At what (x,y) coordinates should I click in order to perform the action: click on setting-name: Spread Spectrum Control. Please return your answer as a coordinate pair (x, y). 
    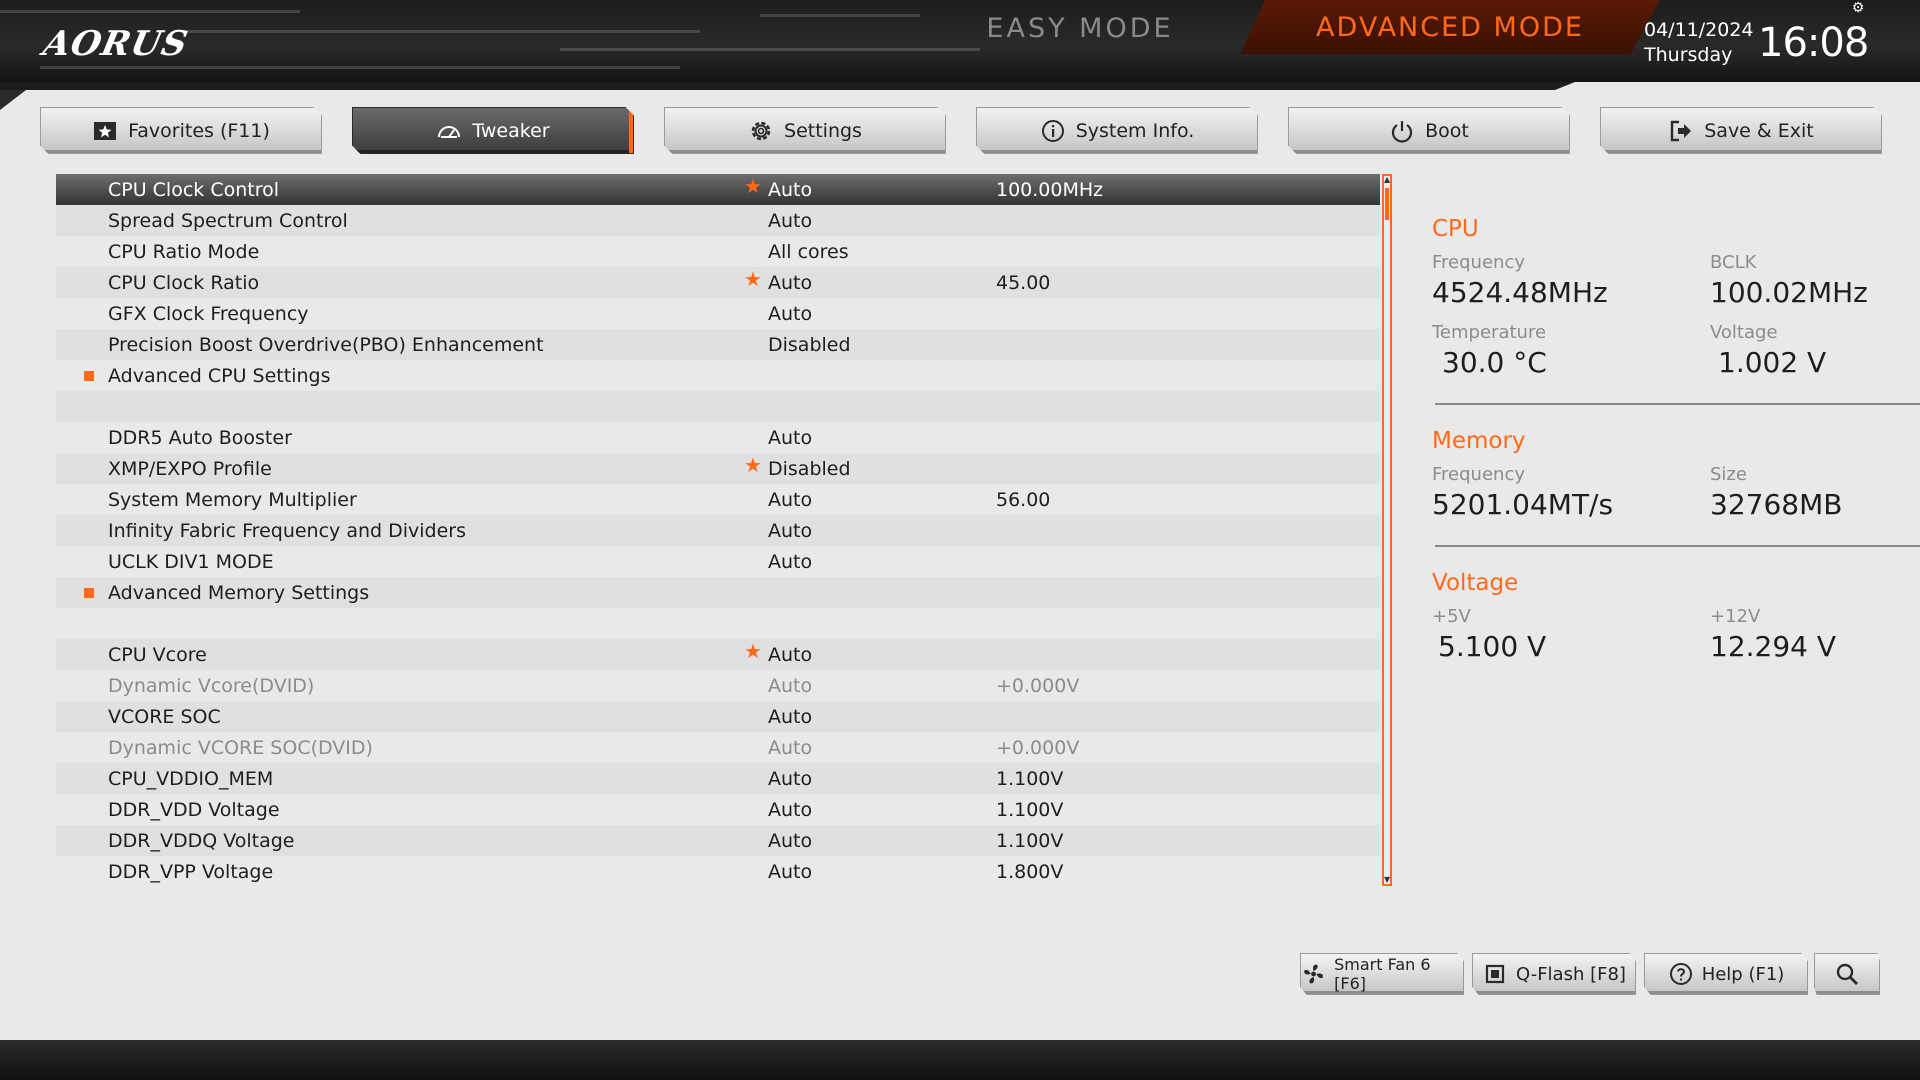
    Looking at the image, I should click on (228, 220).